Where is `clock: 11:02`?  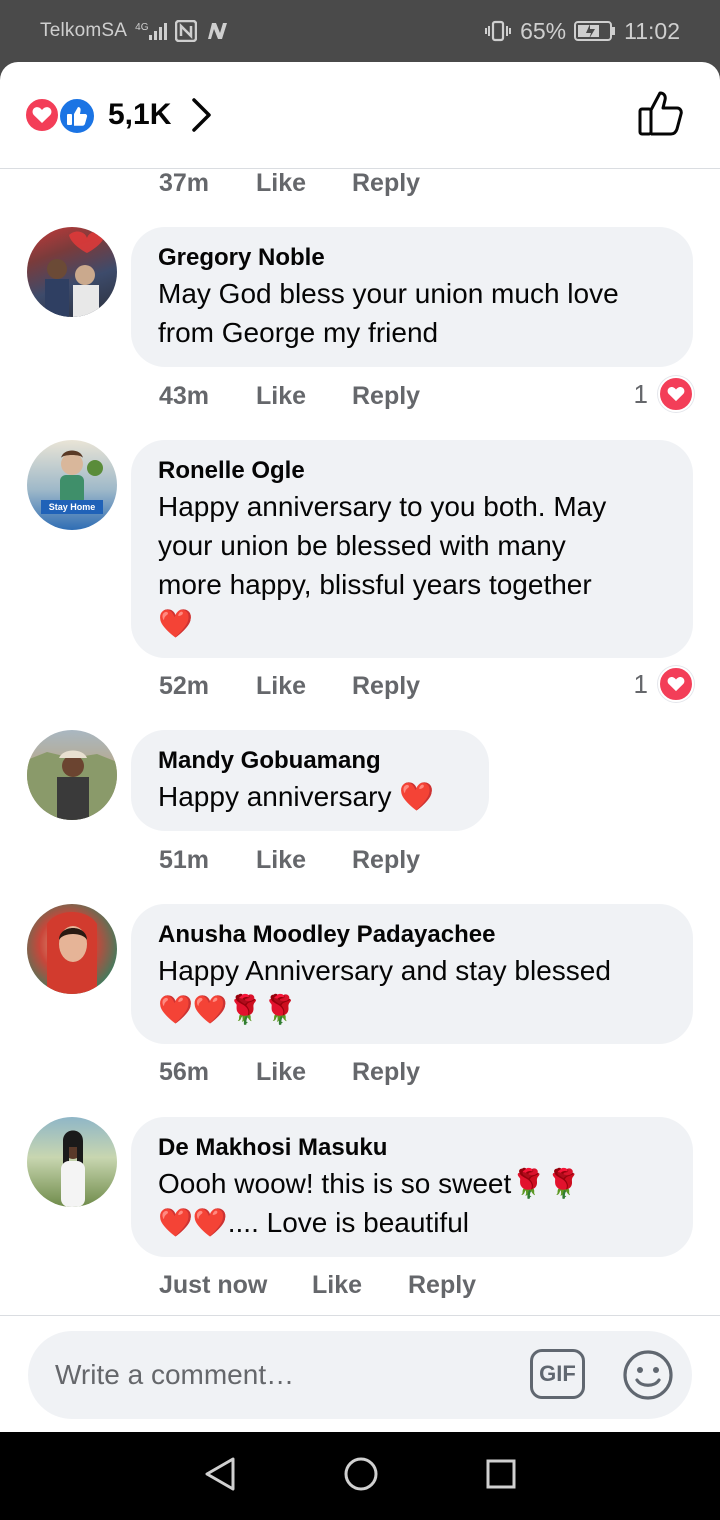
clock: 11:02 is located at coordinates (652, 30).